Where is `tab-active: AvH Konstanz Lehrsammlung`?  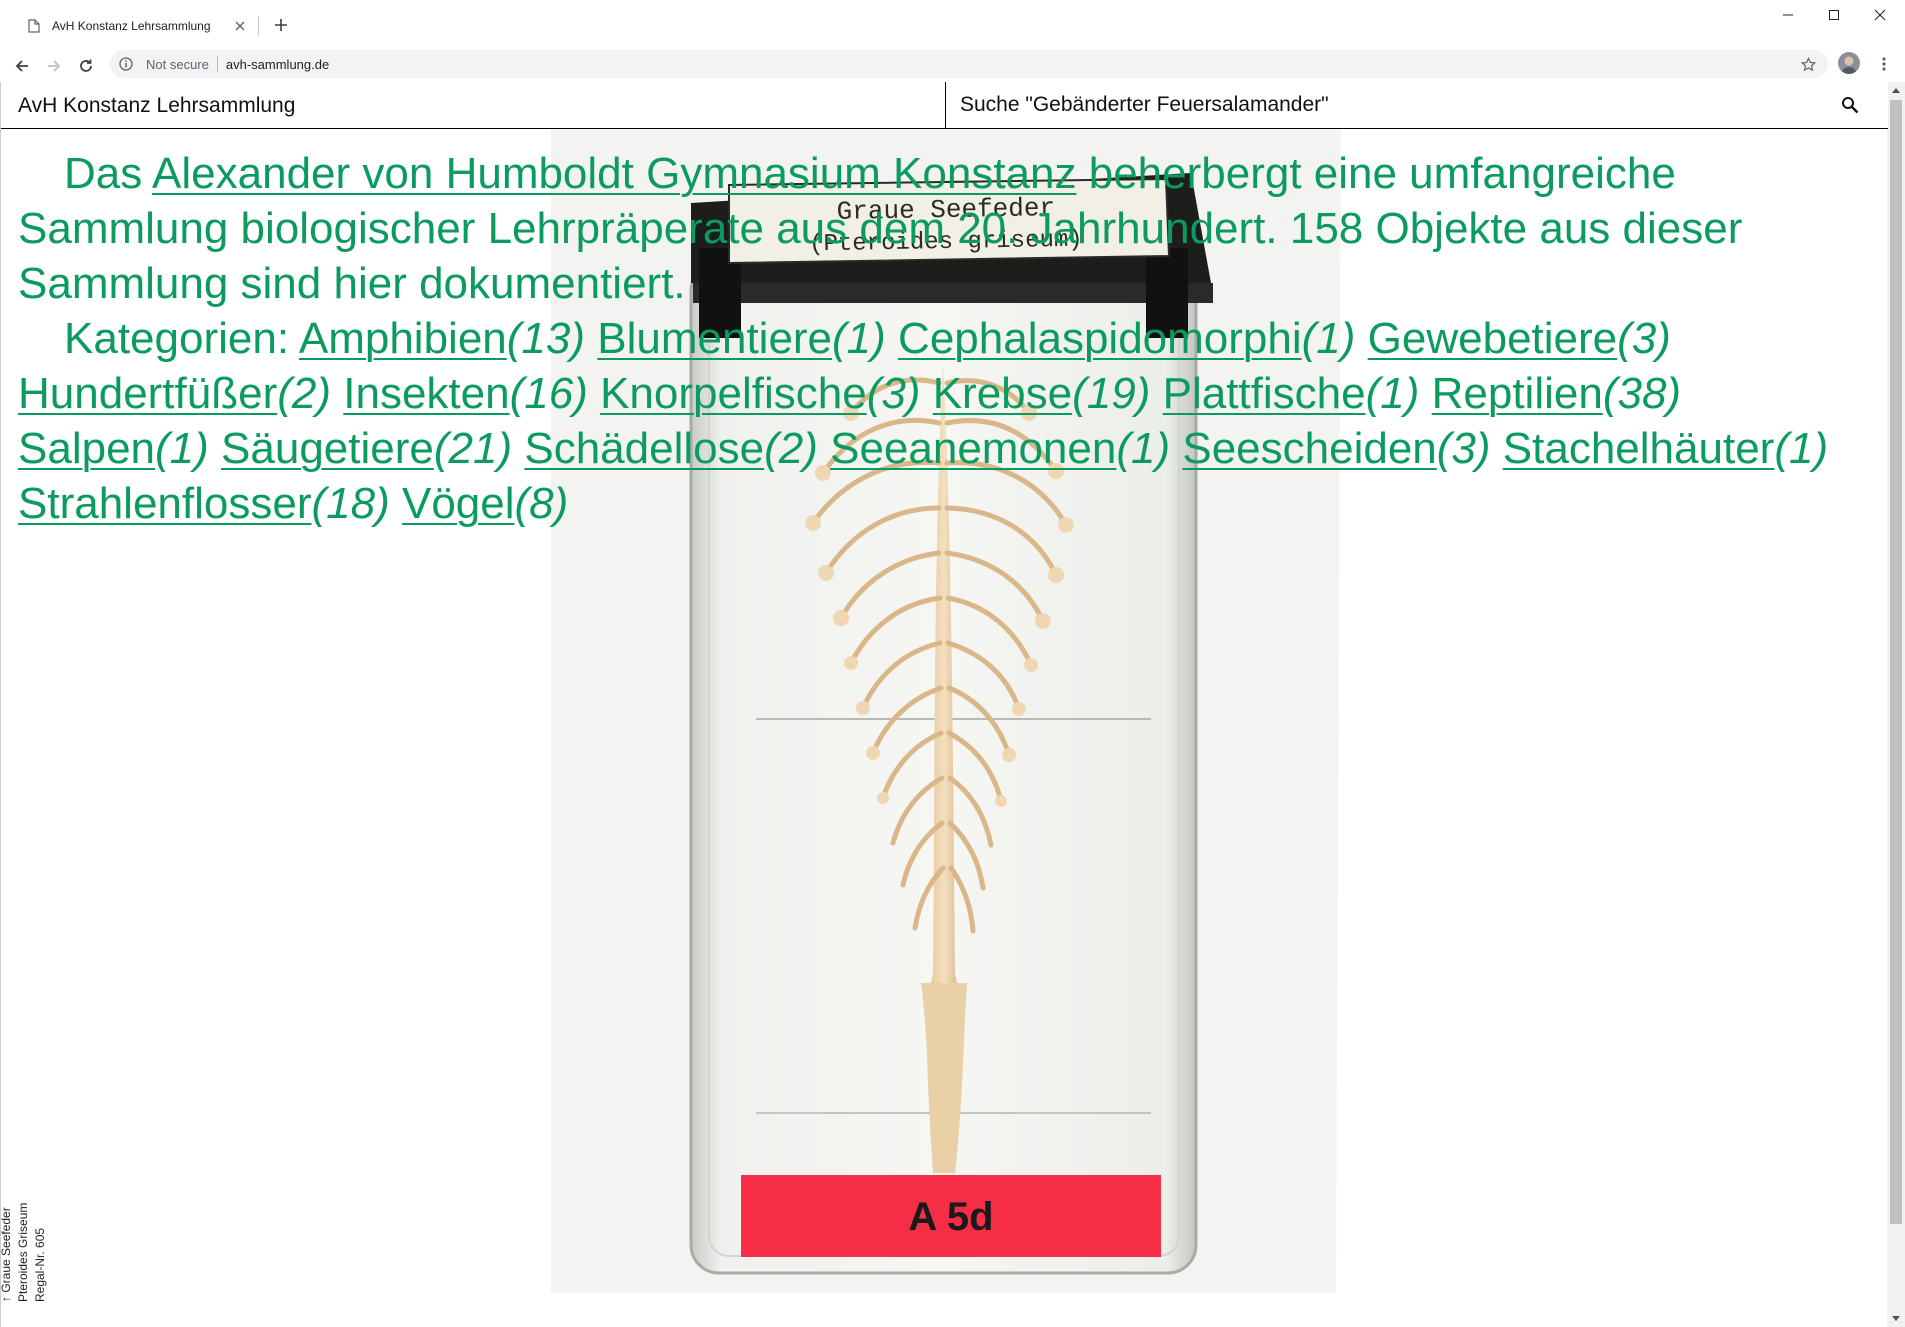
tab-active: AvH Konstanz Lehrsammlung is located at coordinates (134, 26).